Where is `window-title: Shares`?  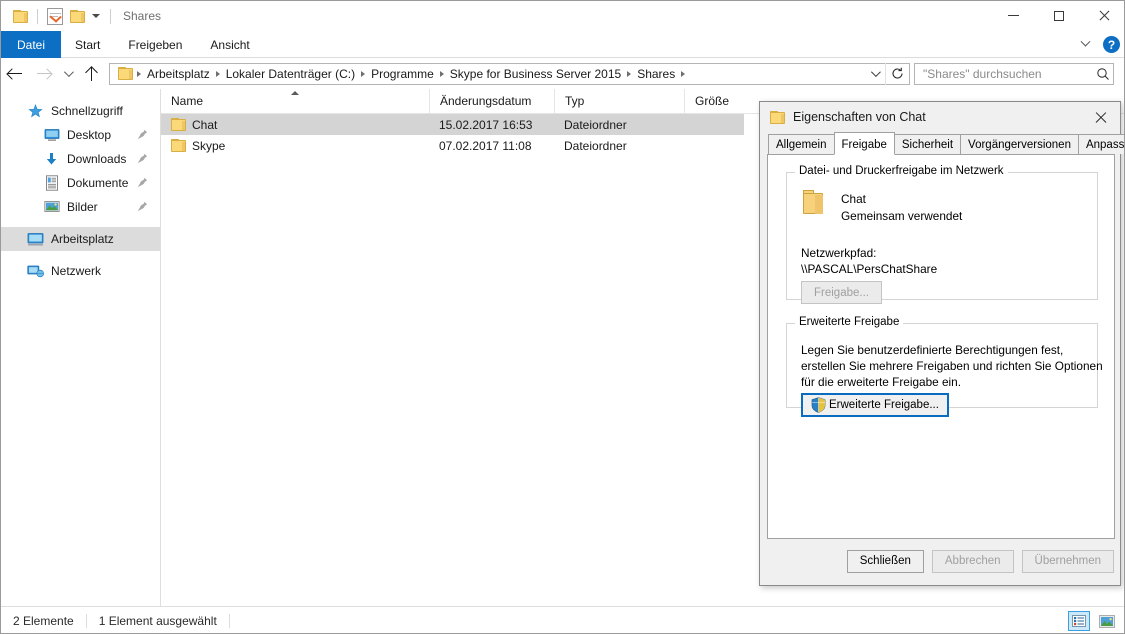
window-title: Shares is located at coordinates (142, 16).